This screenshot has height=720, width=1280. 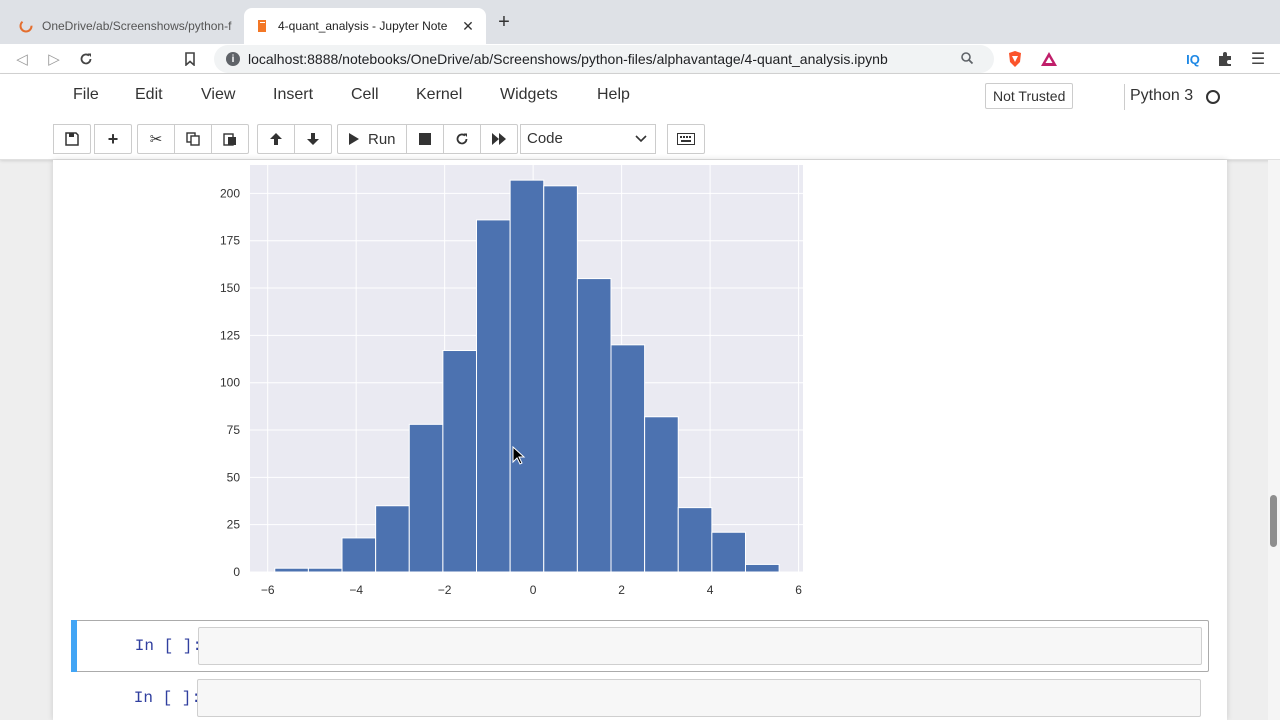 I want to click on forward-icon: ▷, so click(x=54, y=59).